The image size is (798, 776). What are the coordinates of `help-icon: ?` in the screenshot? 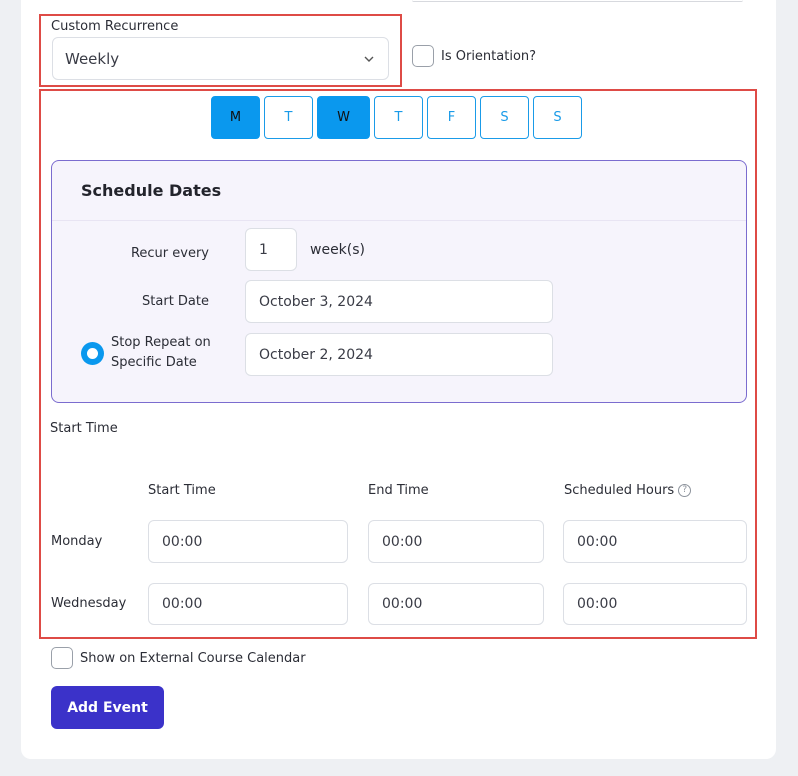 It's located at (685, 490).